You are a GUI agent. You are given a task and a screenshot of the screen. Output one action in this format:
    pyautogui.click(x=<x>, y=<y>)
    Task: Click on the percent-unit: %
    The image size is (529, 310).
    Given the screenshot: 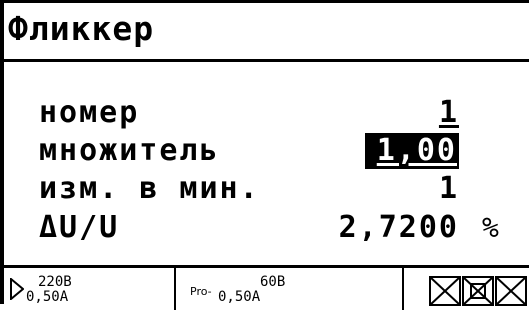 What is the action you would take?
    pyautogui.click(x=490, y=227)
    